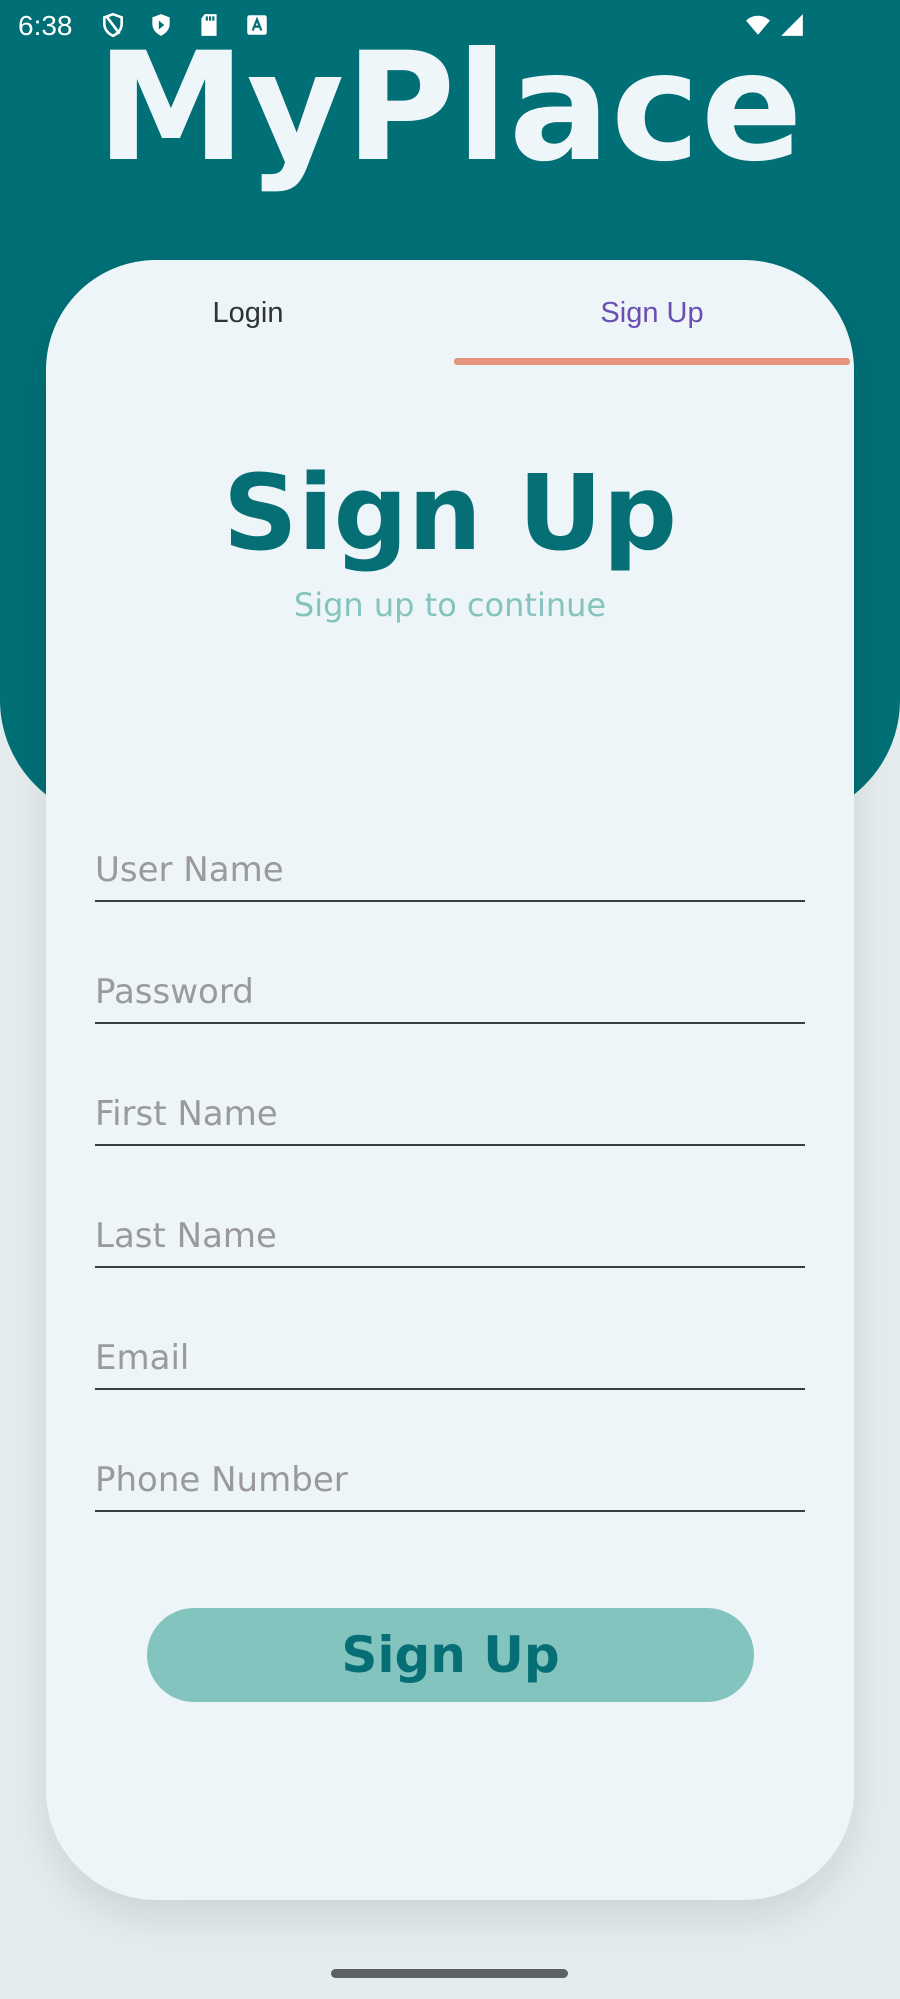 The image size is (900, 1999). I want to click on email-field, so click(450, 1358).